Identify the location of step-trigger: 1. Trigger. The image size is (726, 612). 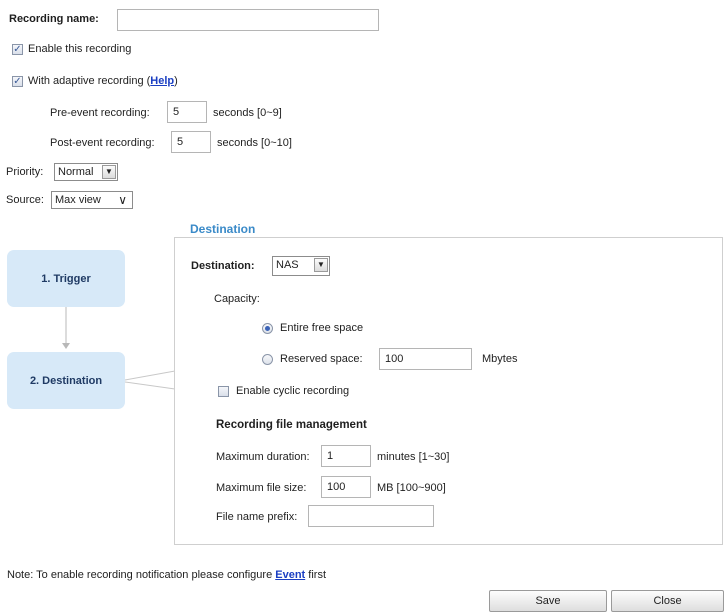
(66, 278).